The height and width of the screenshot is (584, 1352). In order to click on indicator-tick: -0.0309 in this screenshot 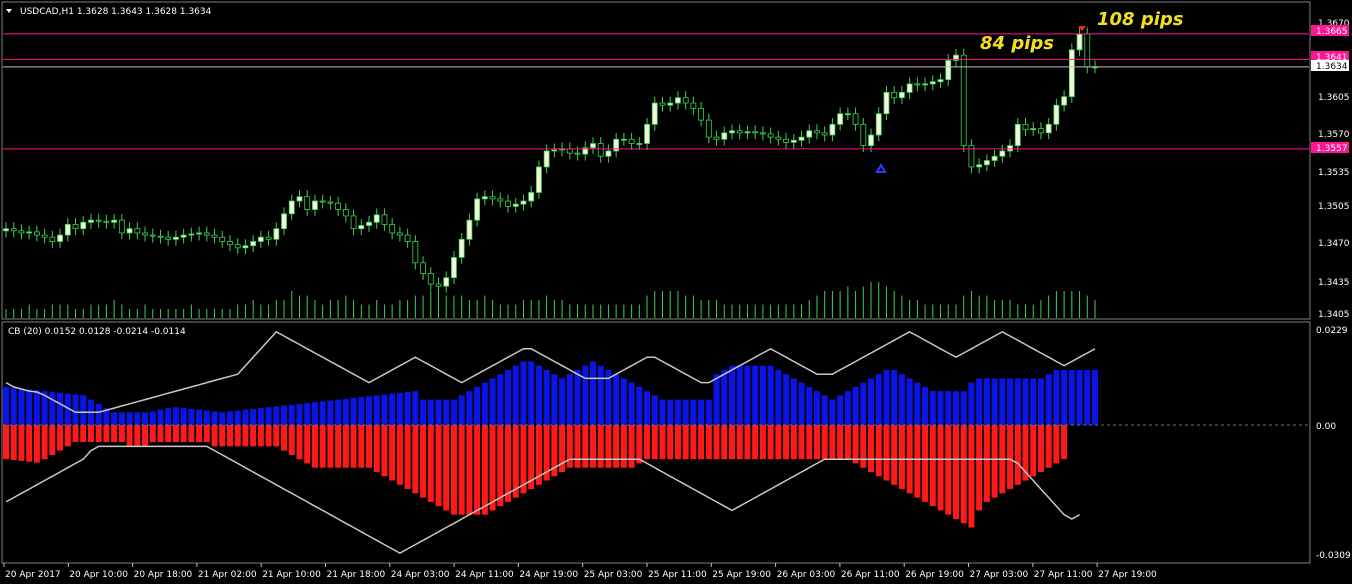, I will do `click(1333, 556)`.